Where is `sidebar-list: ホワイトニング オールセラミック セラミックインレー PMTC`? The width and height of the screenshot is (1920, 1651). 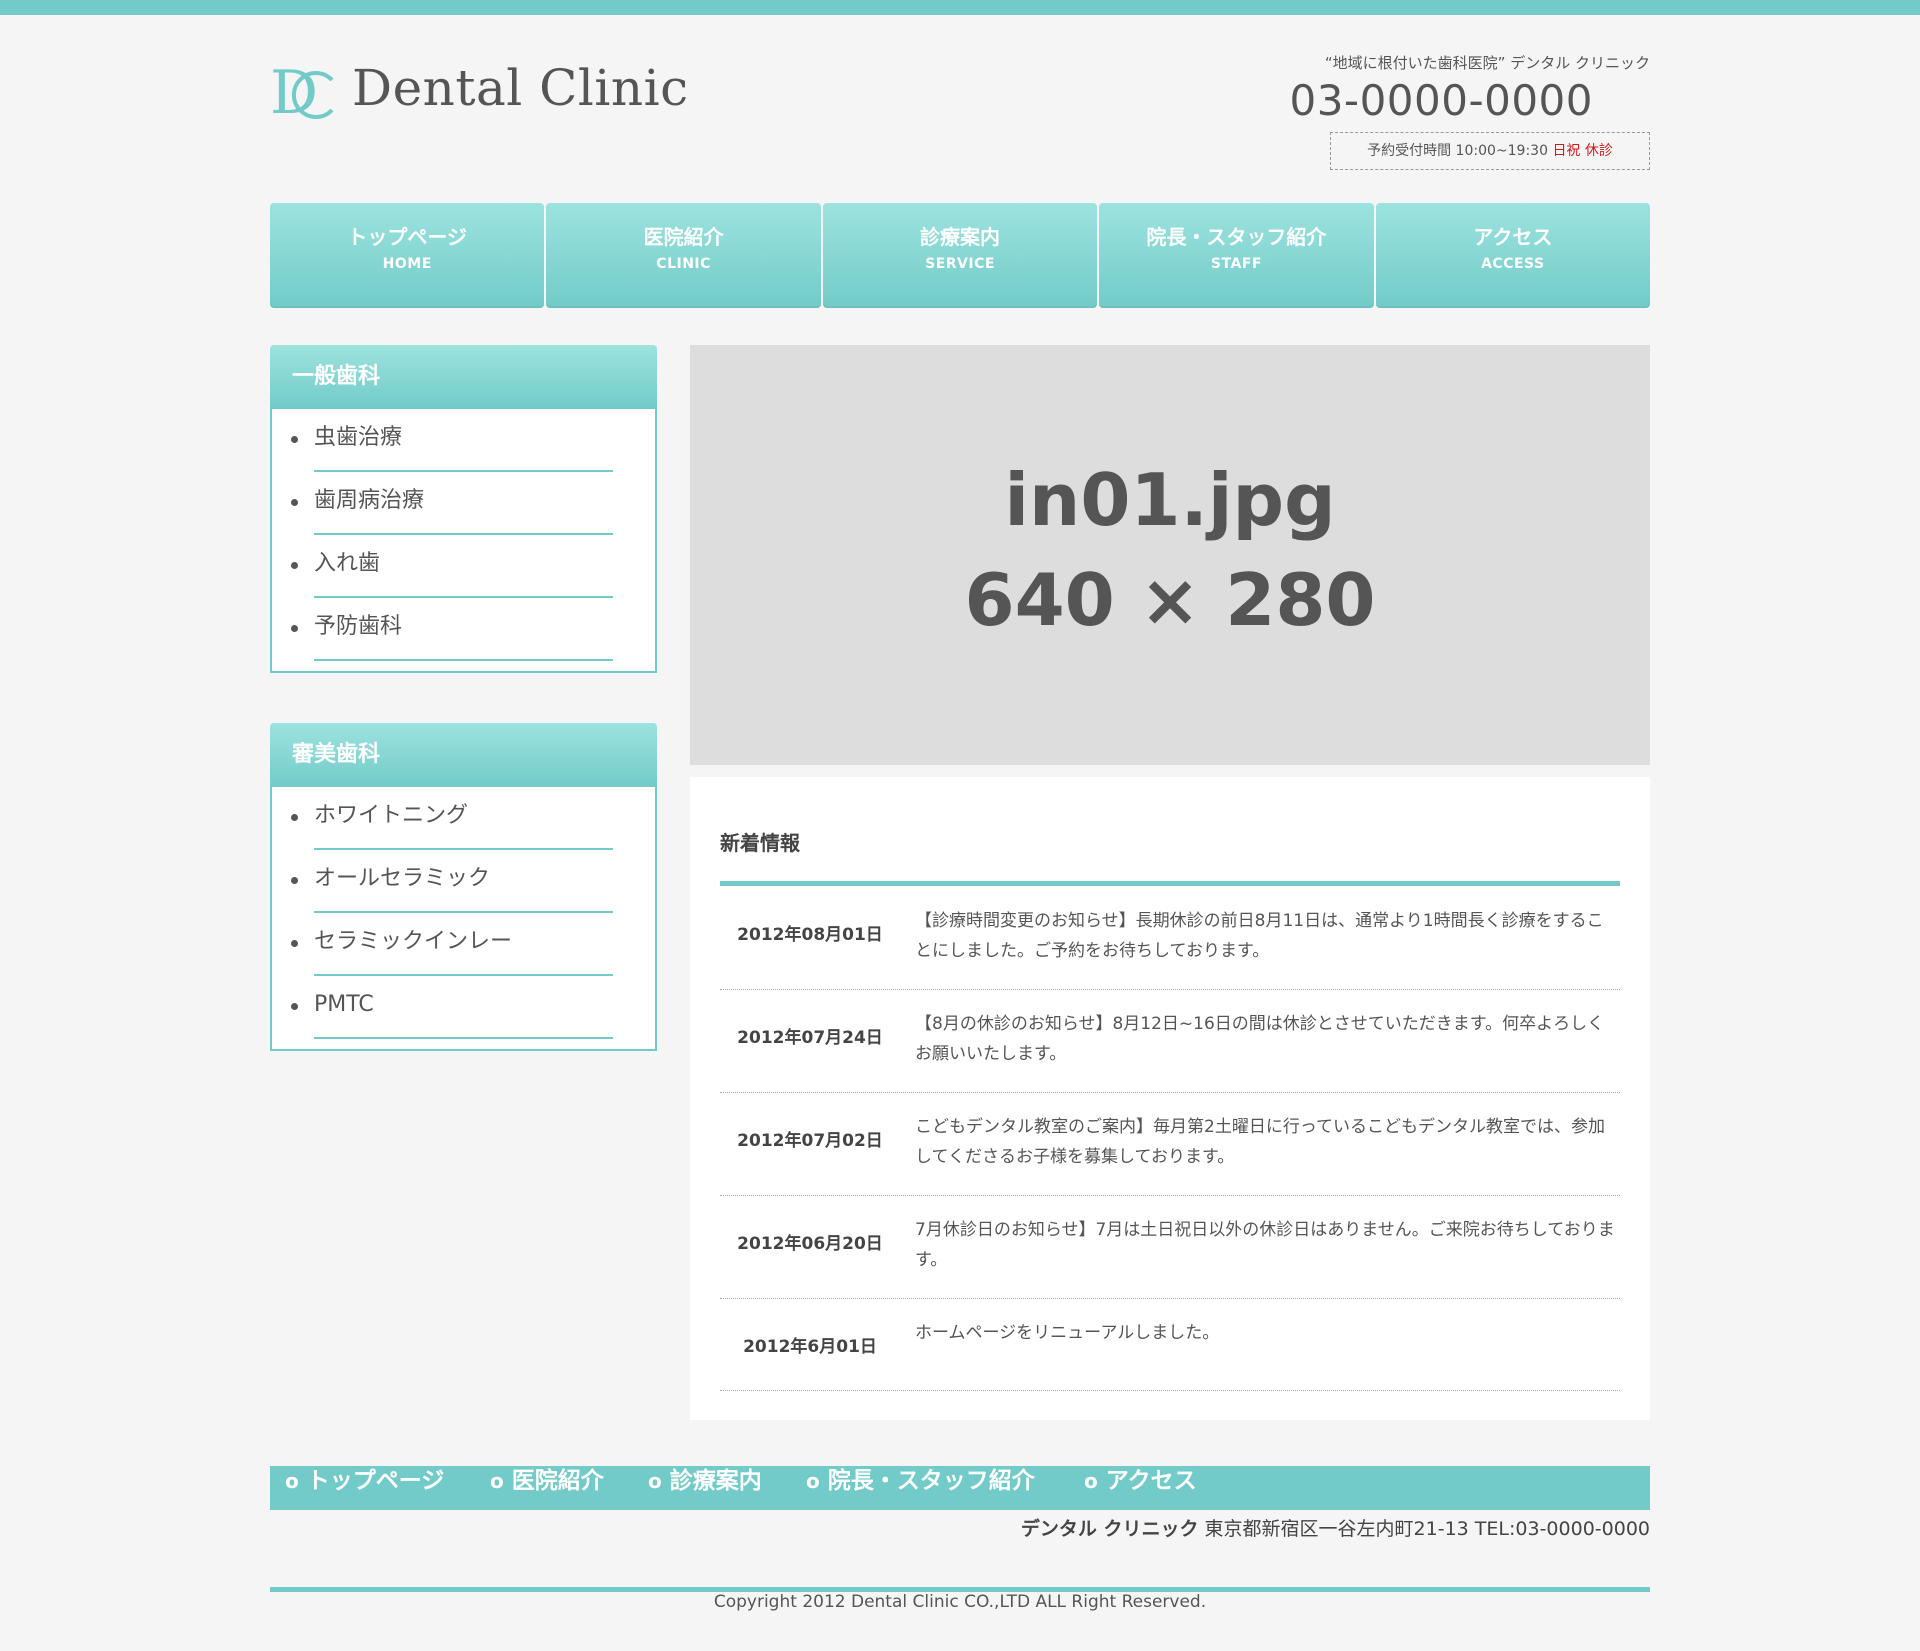 sidebar-list: ホワイトニング オールセラミック セラミックインレー PMTC is located at coordinates (463, 918).